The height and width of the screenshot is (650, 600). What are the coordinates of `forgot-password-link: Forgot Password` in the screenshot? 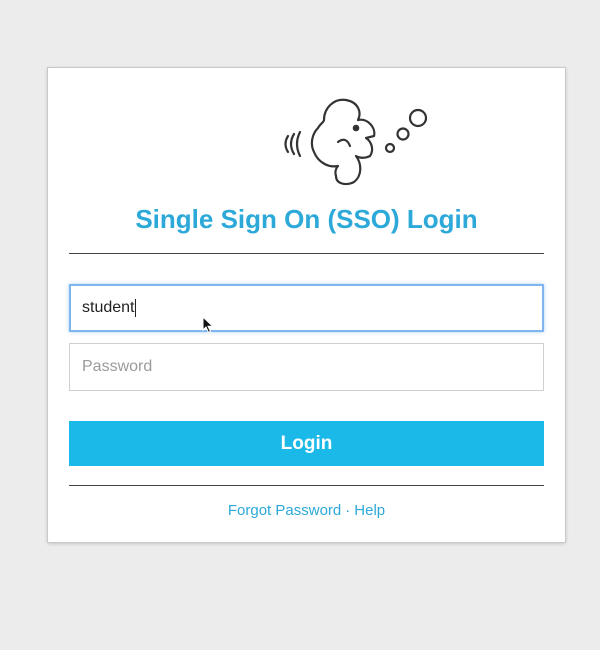 It's located at (284, 510).